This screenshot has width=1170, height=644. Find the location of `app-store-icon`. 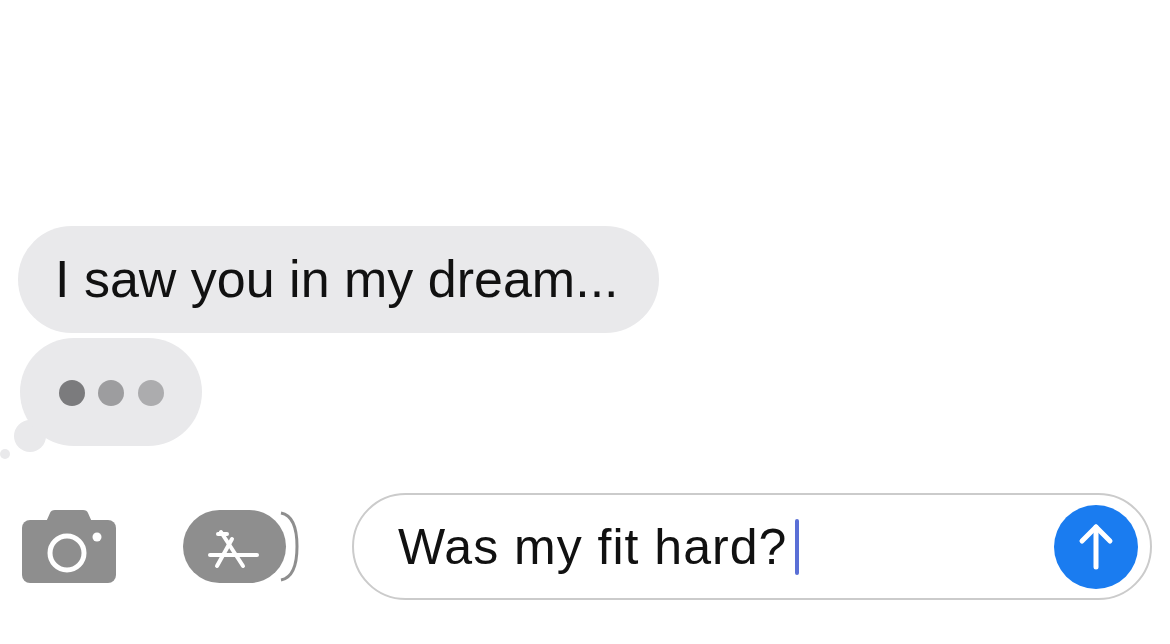

app-store-icon is located at coordinates (241, 546).